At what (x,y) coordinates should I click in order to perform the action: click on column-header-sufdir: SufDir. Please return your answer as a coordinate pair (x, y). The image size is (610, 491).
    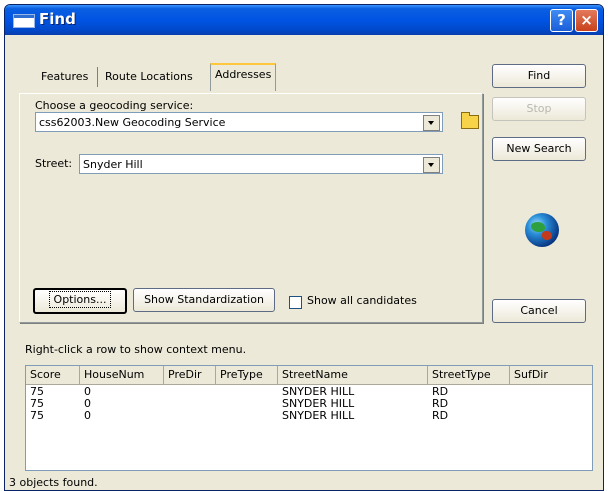
    Looking at the image, I should click on (551, 375).